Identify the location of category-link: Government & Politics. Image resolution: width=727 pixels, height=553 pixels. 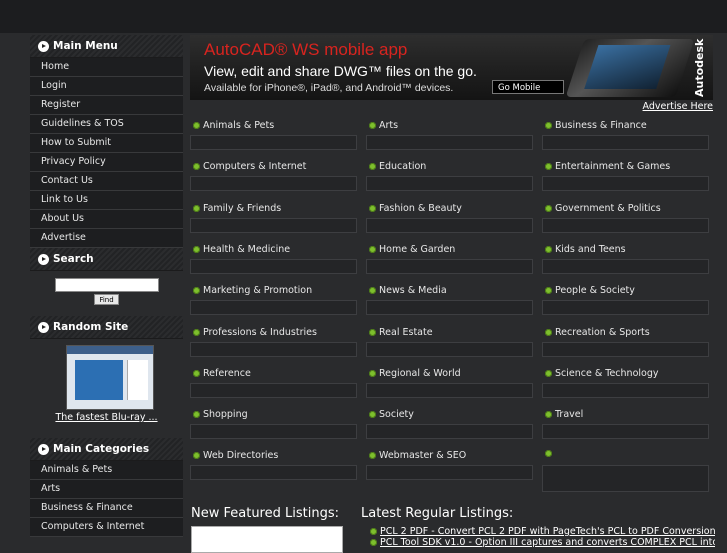
(603, 208).